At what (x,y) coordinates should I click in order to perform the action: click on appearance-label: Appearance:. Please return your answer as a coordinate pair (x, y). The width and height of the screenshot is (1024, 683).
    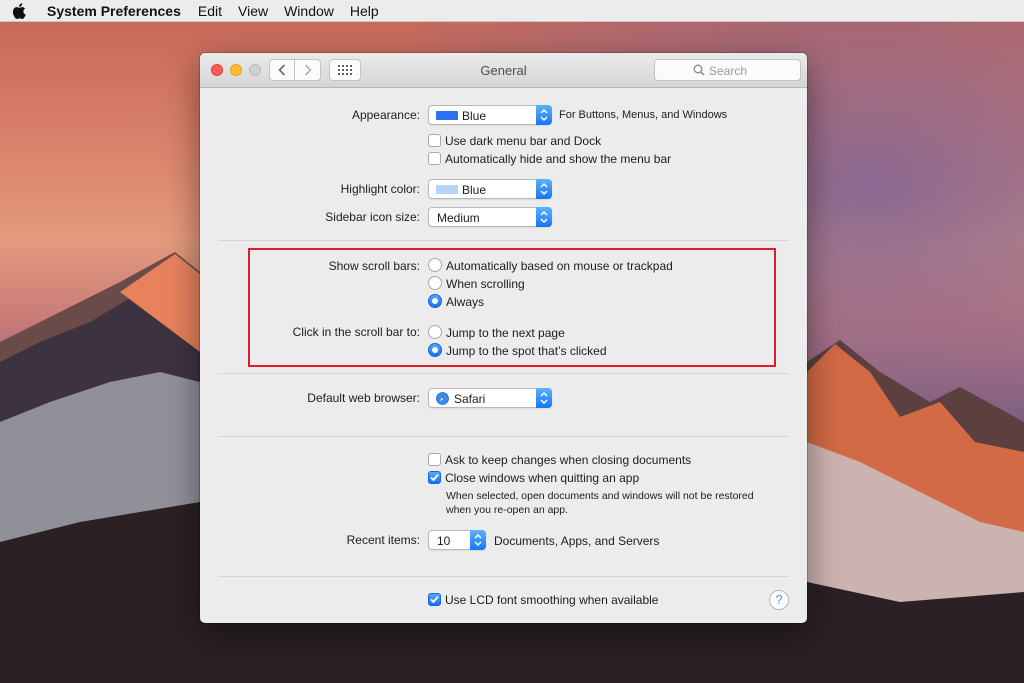
    Looking at the image, I should click on (385, 115).